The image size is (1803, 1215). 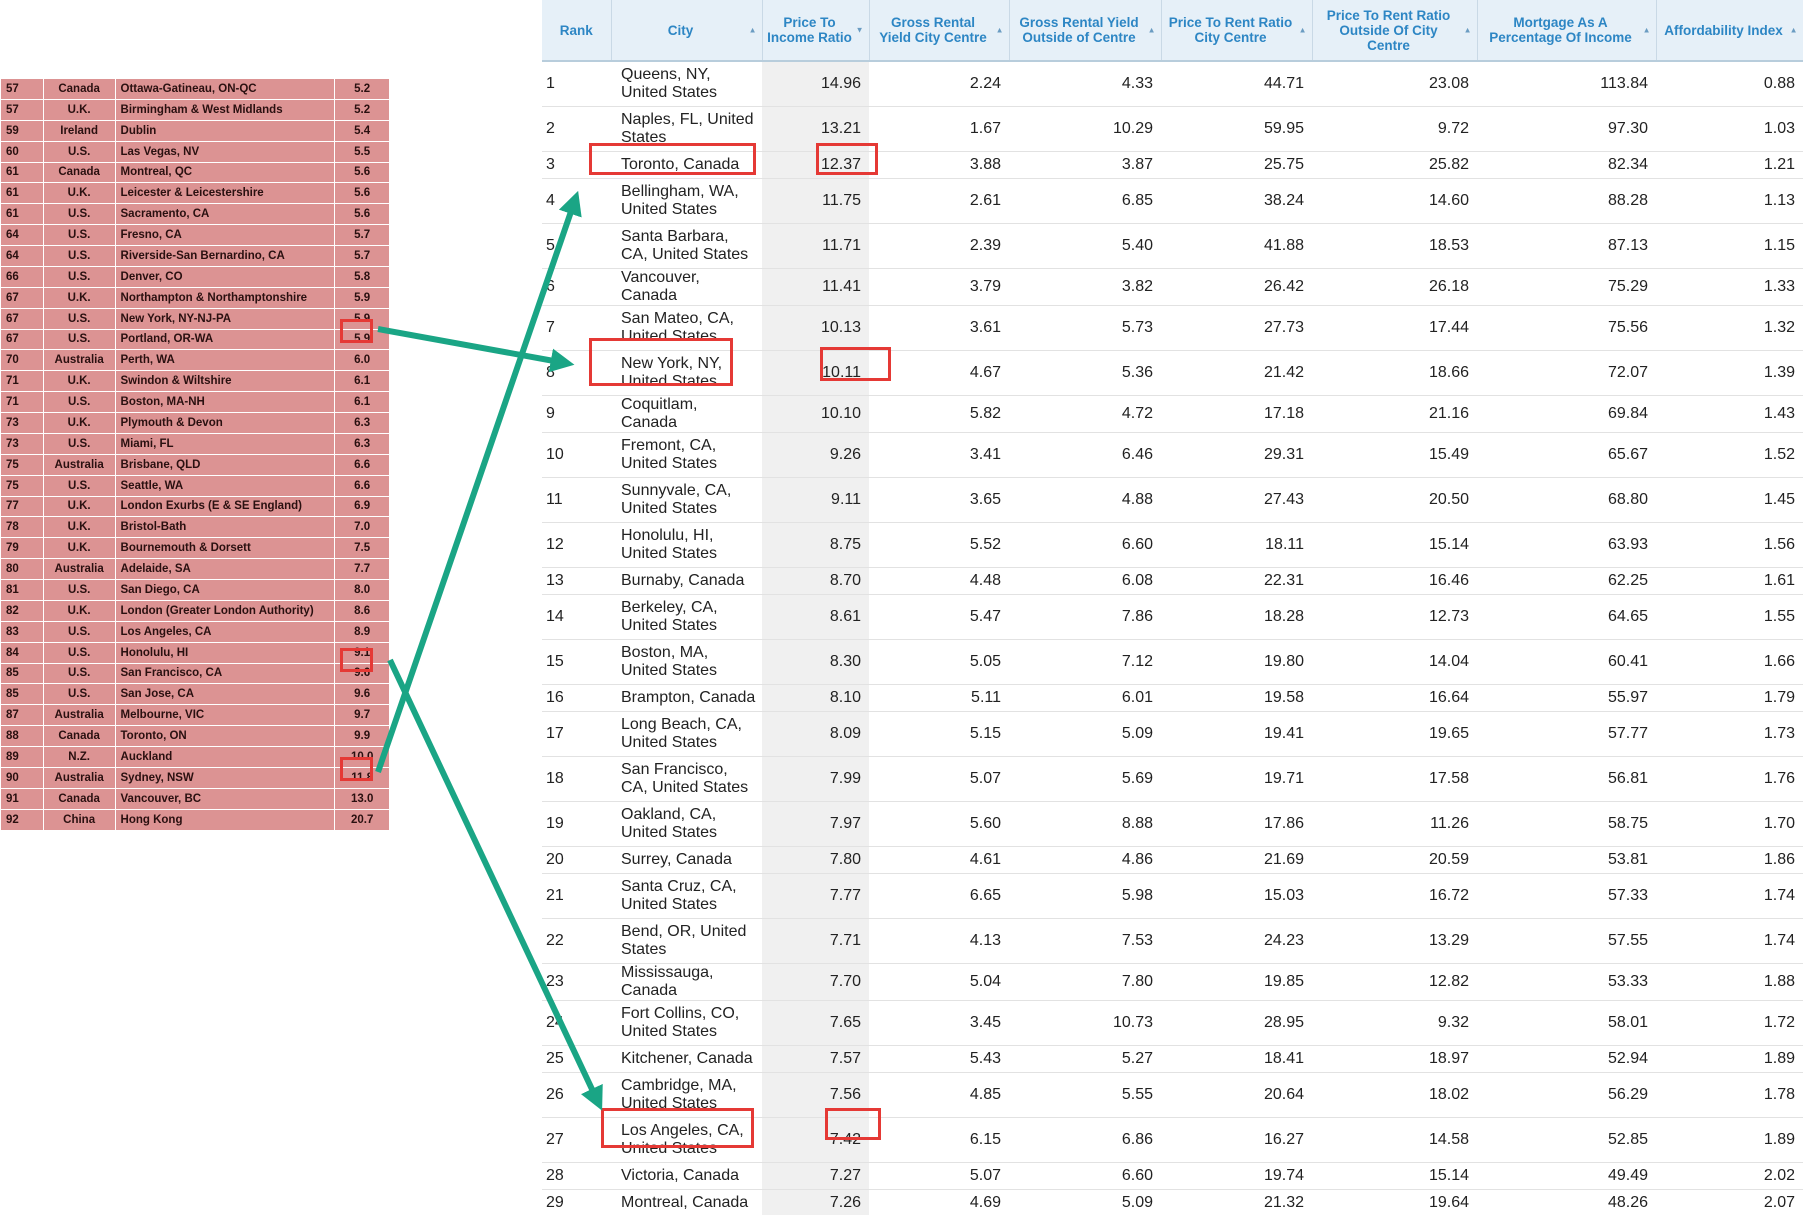 I want to click on left-table-row: 90 Australia Sydney, NSW 11.8, so click(x=195, y=777).